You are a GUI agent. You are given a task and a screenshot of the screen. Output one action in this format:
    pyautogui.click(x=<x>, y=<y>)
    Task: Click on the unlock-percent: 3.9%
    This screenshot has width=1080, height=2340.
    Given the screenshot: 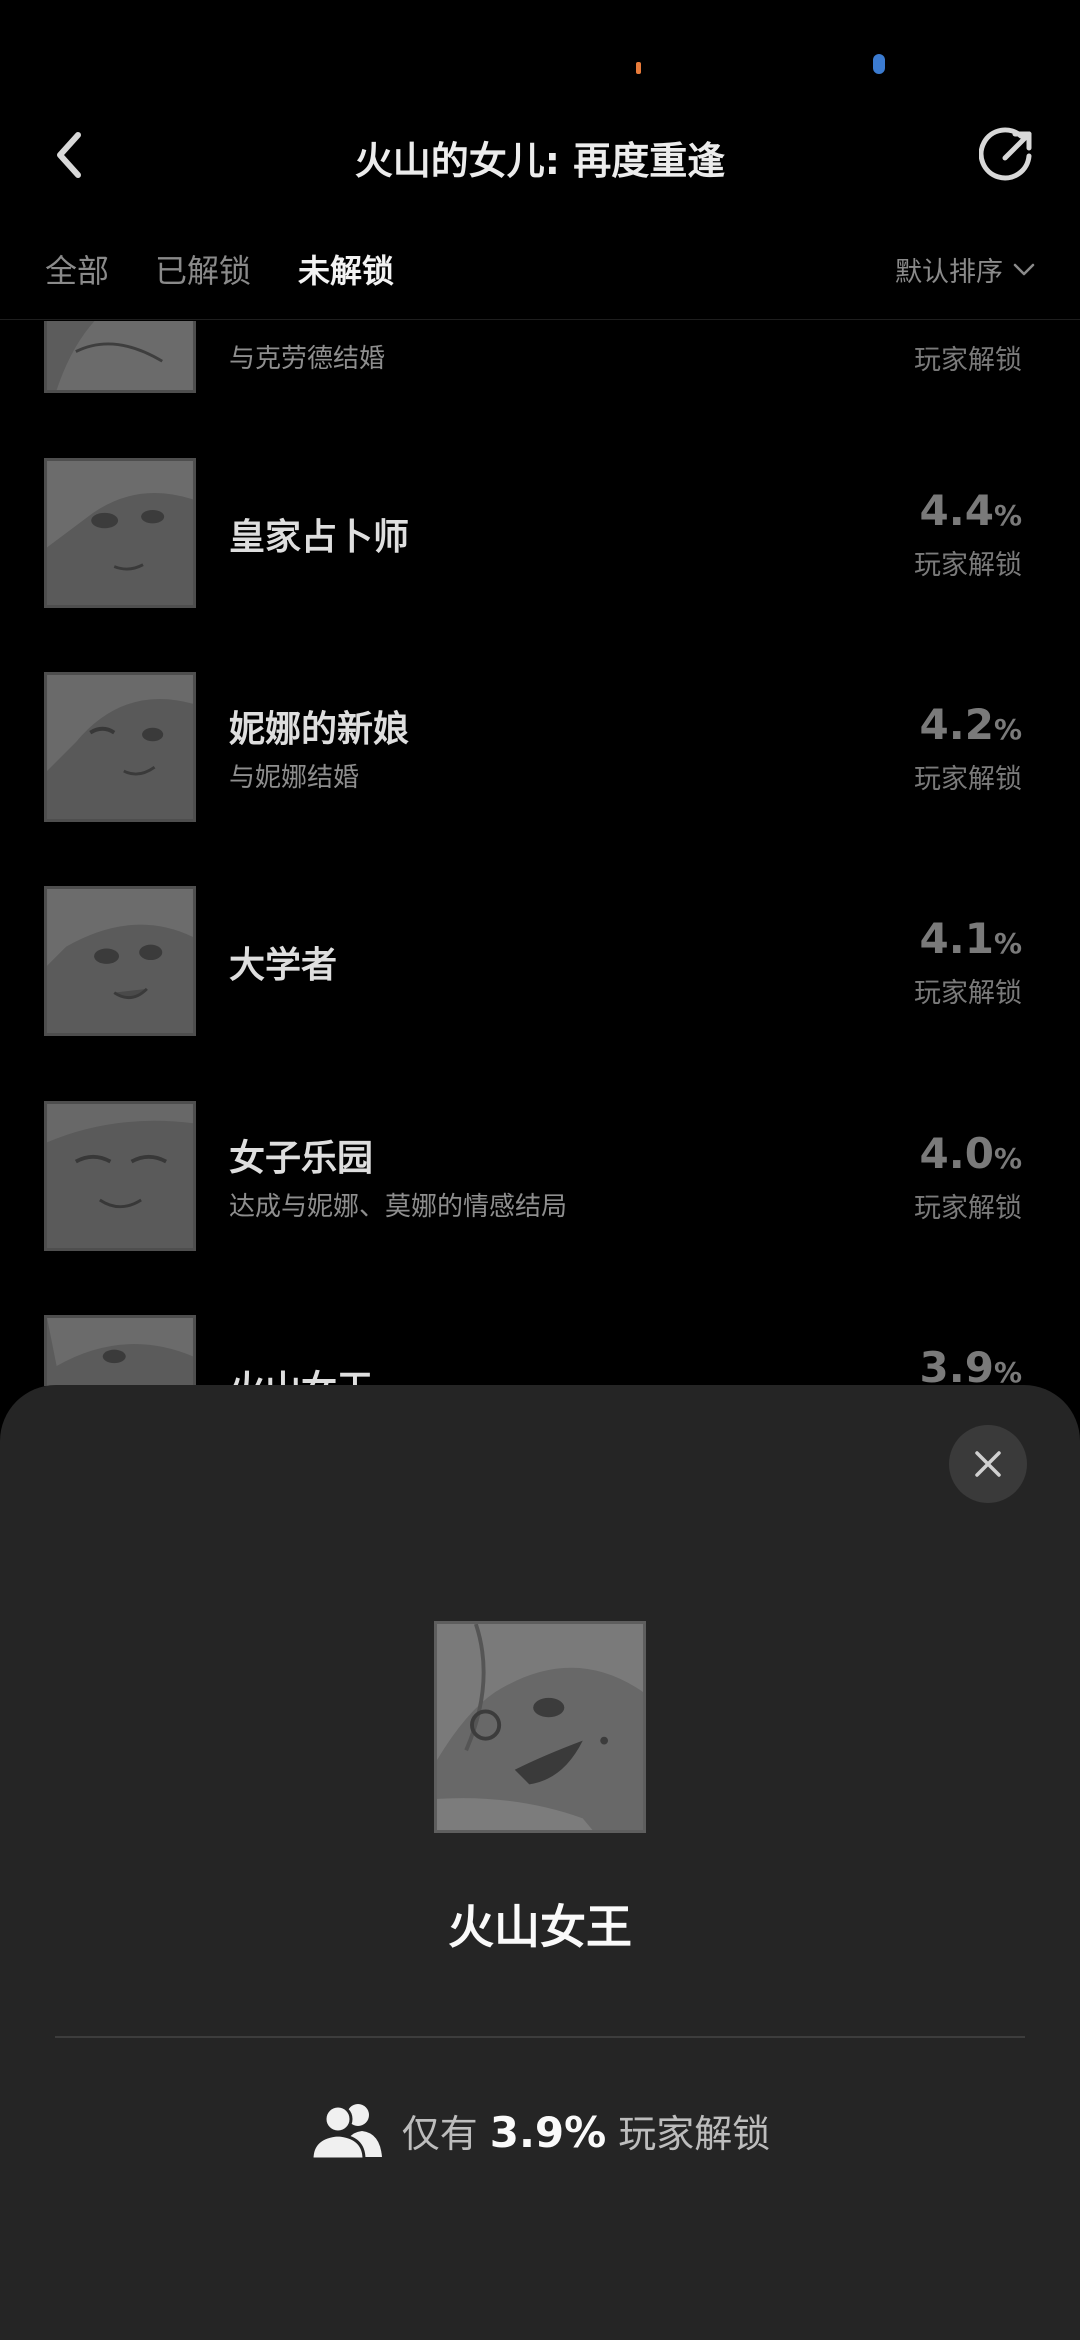 What is the action you would take?
    pyautogui.click(x=971, y=1364)
    